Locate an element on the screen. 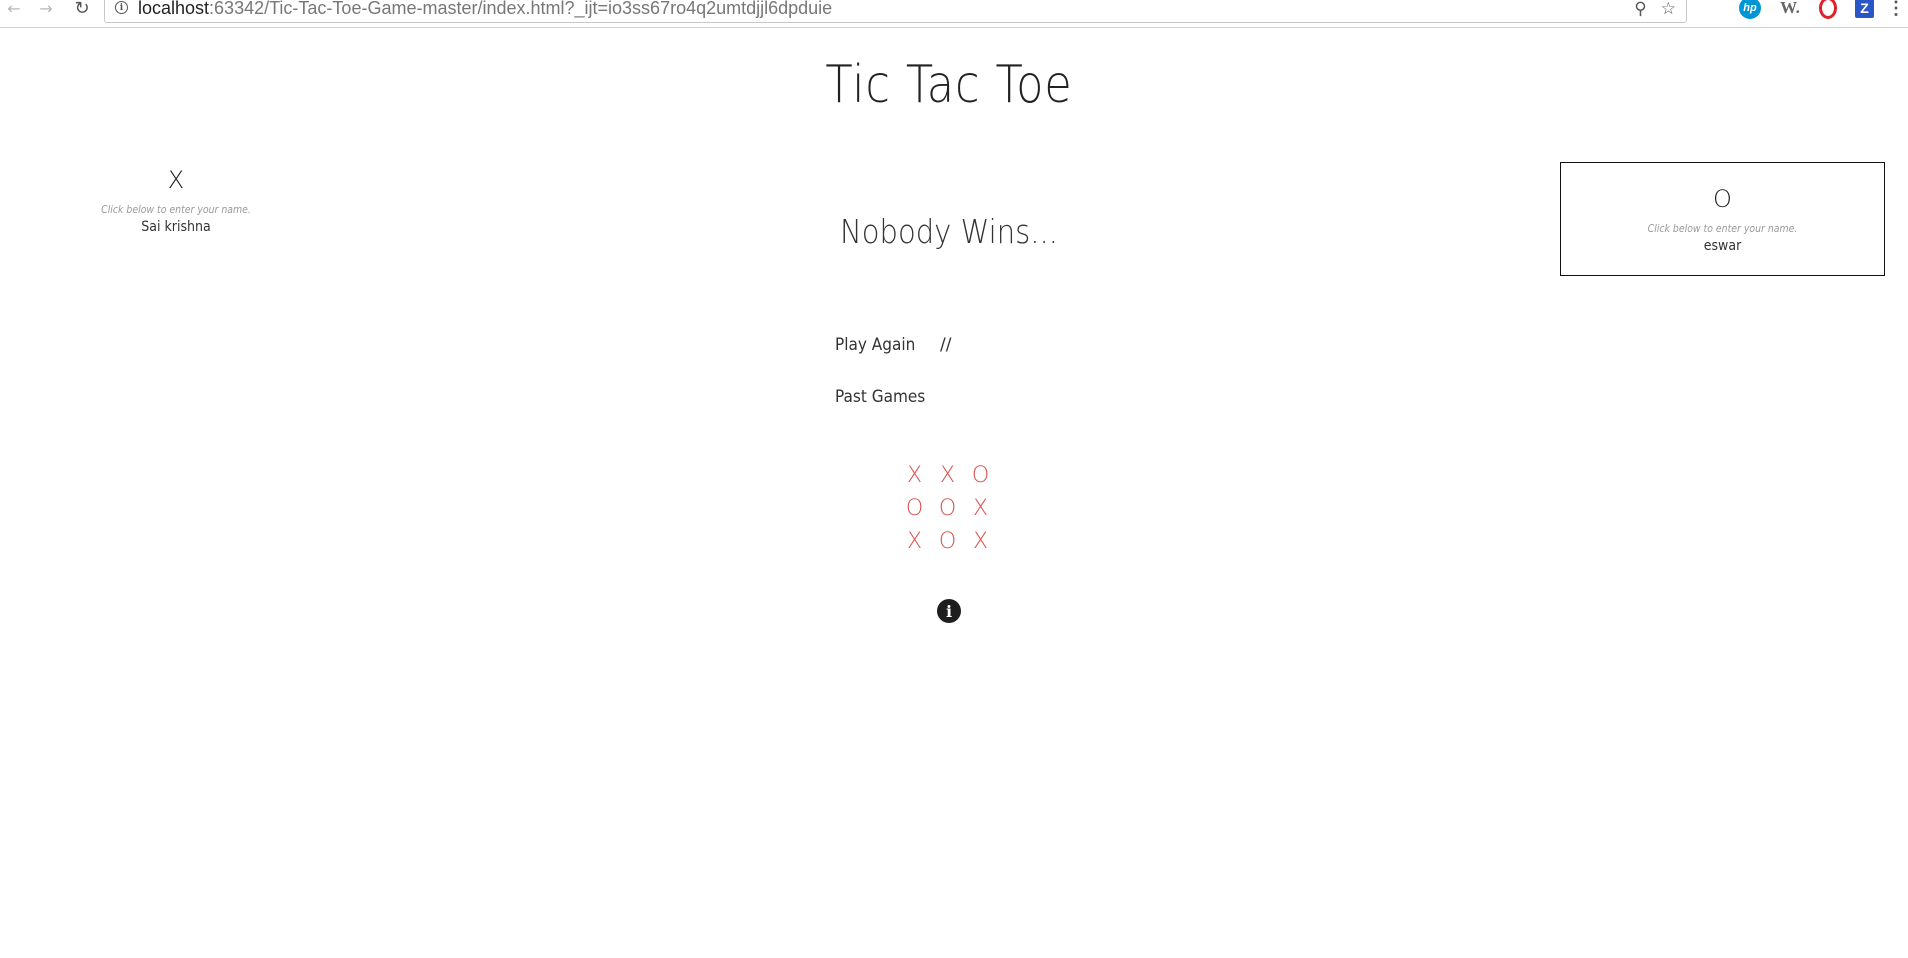 This screenshot has height=958, width=1908. board-cell-5: O is located at coordinates (947, 508).